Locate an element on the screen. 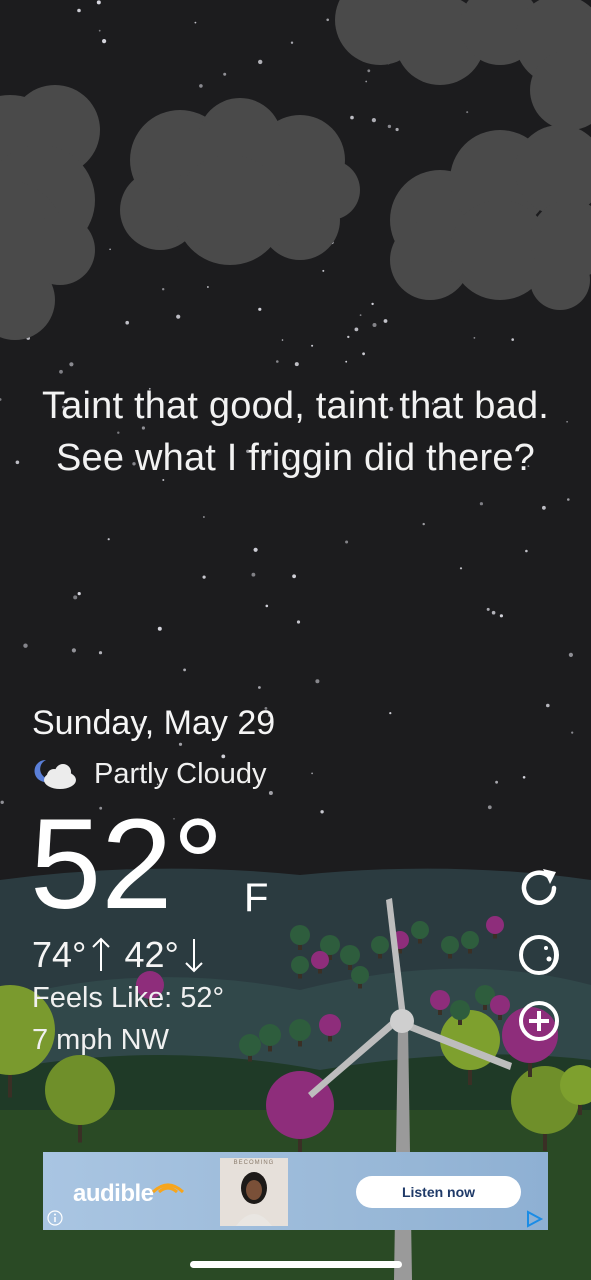 The image size is (591, 1280). condition-row: Partly Cloudy is located at coordinates (149, 774).